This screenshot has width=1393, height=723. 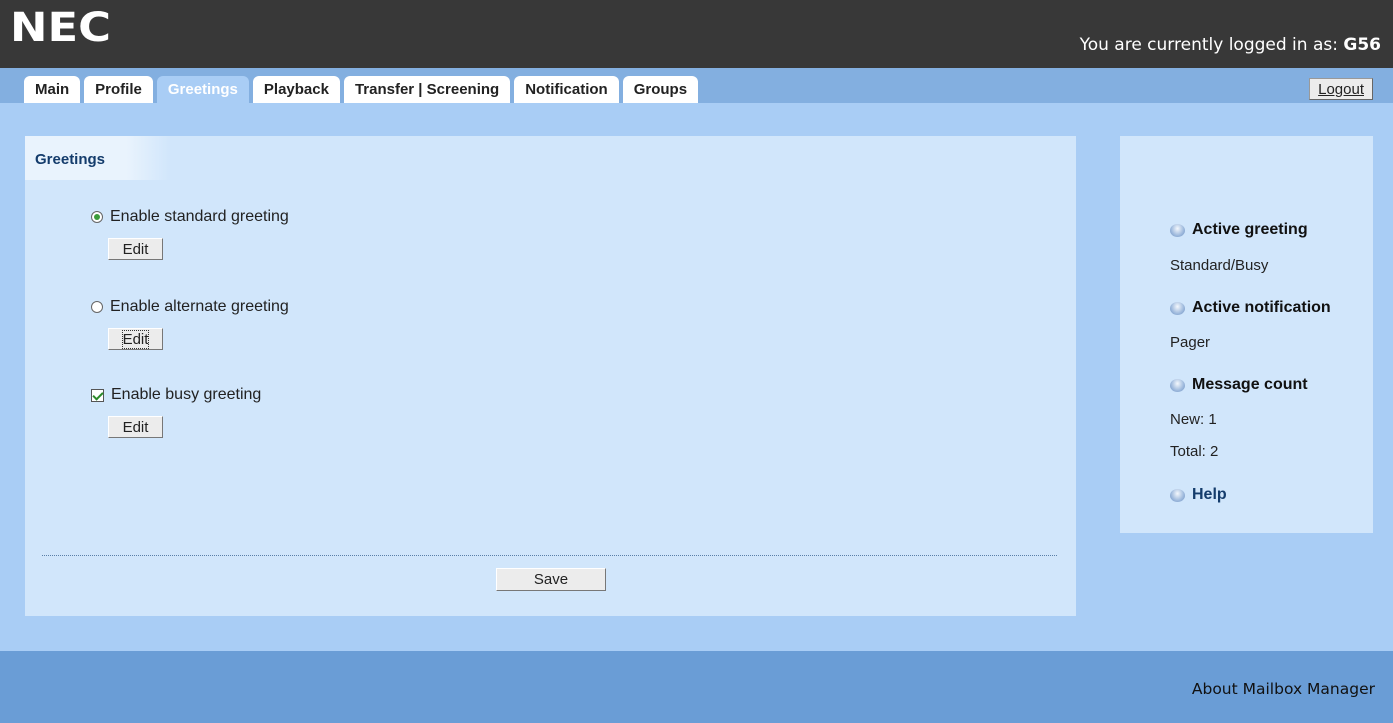 I want to click on edit-standard-greeting-button: Edit, so click(x=135, y=249).